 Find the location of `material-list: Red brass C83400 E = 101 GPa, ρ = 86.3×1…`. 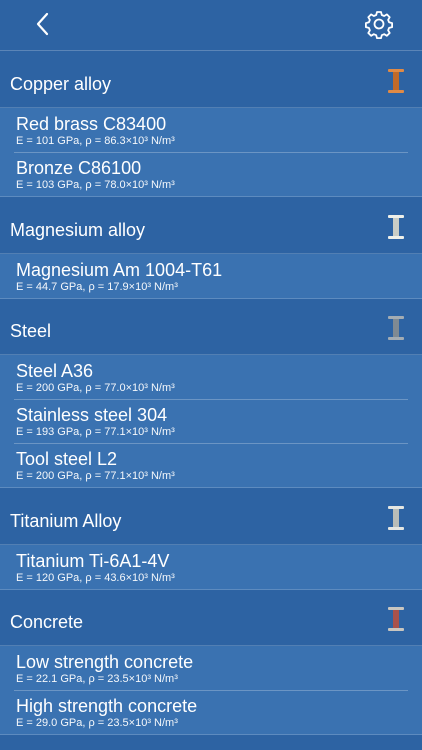

material-list: Red brass C83400 E = 101 GPa, ρ = 86.3×1… is located at coordinates (211, 152).